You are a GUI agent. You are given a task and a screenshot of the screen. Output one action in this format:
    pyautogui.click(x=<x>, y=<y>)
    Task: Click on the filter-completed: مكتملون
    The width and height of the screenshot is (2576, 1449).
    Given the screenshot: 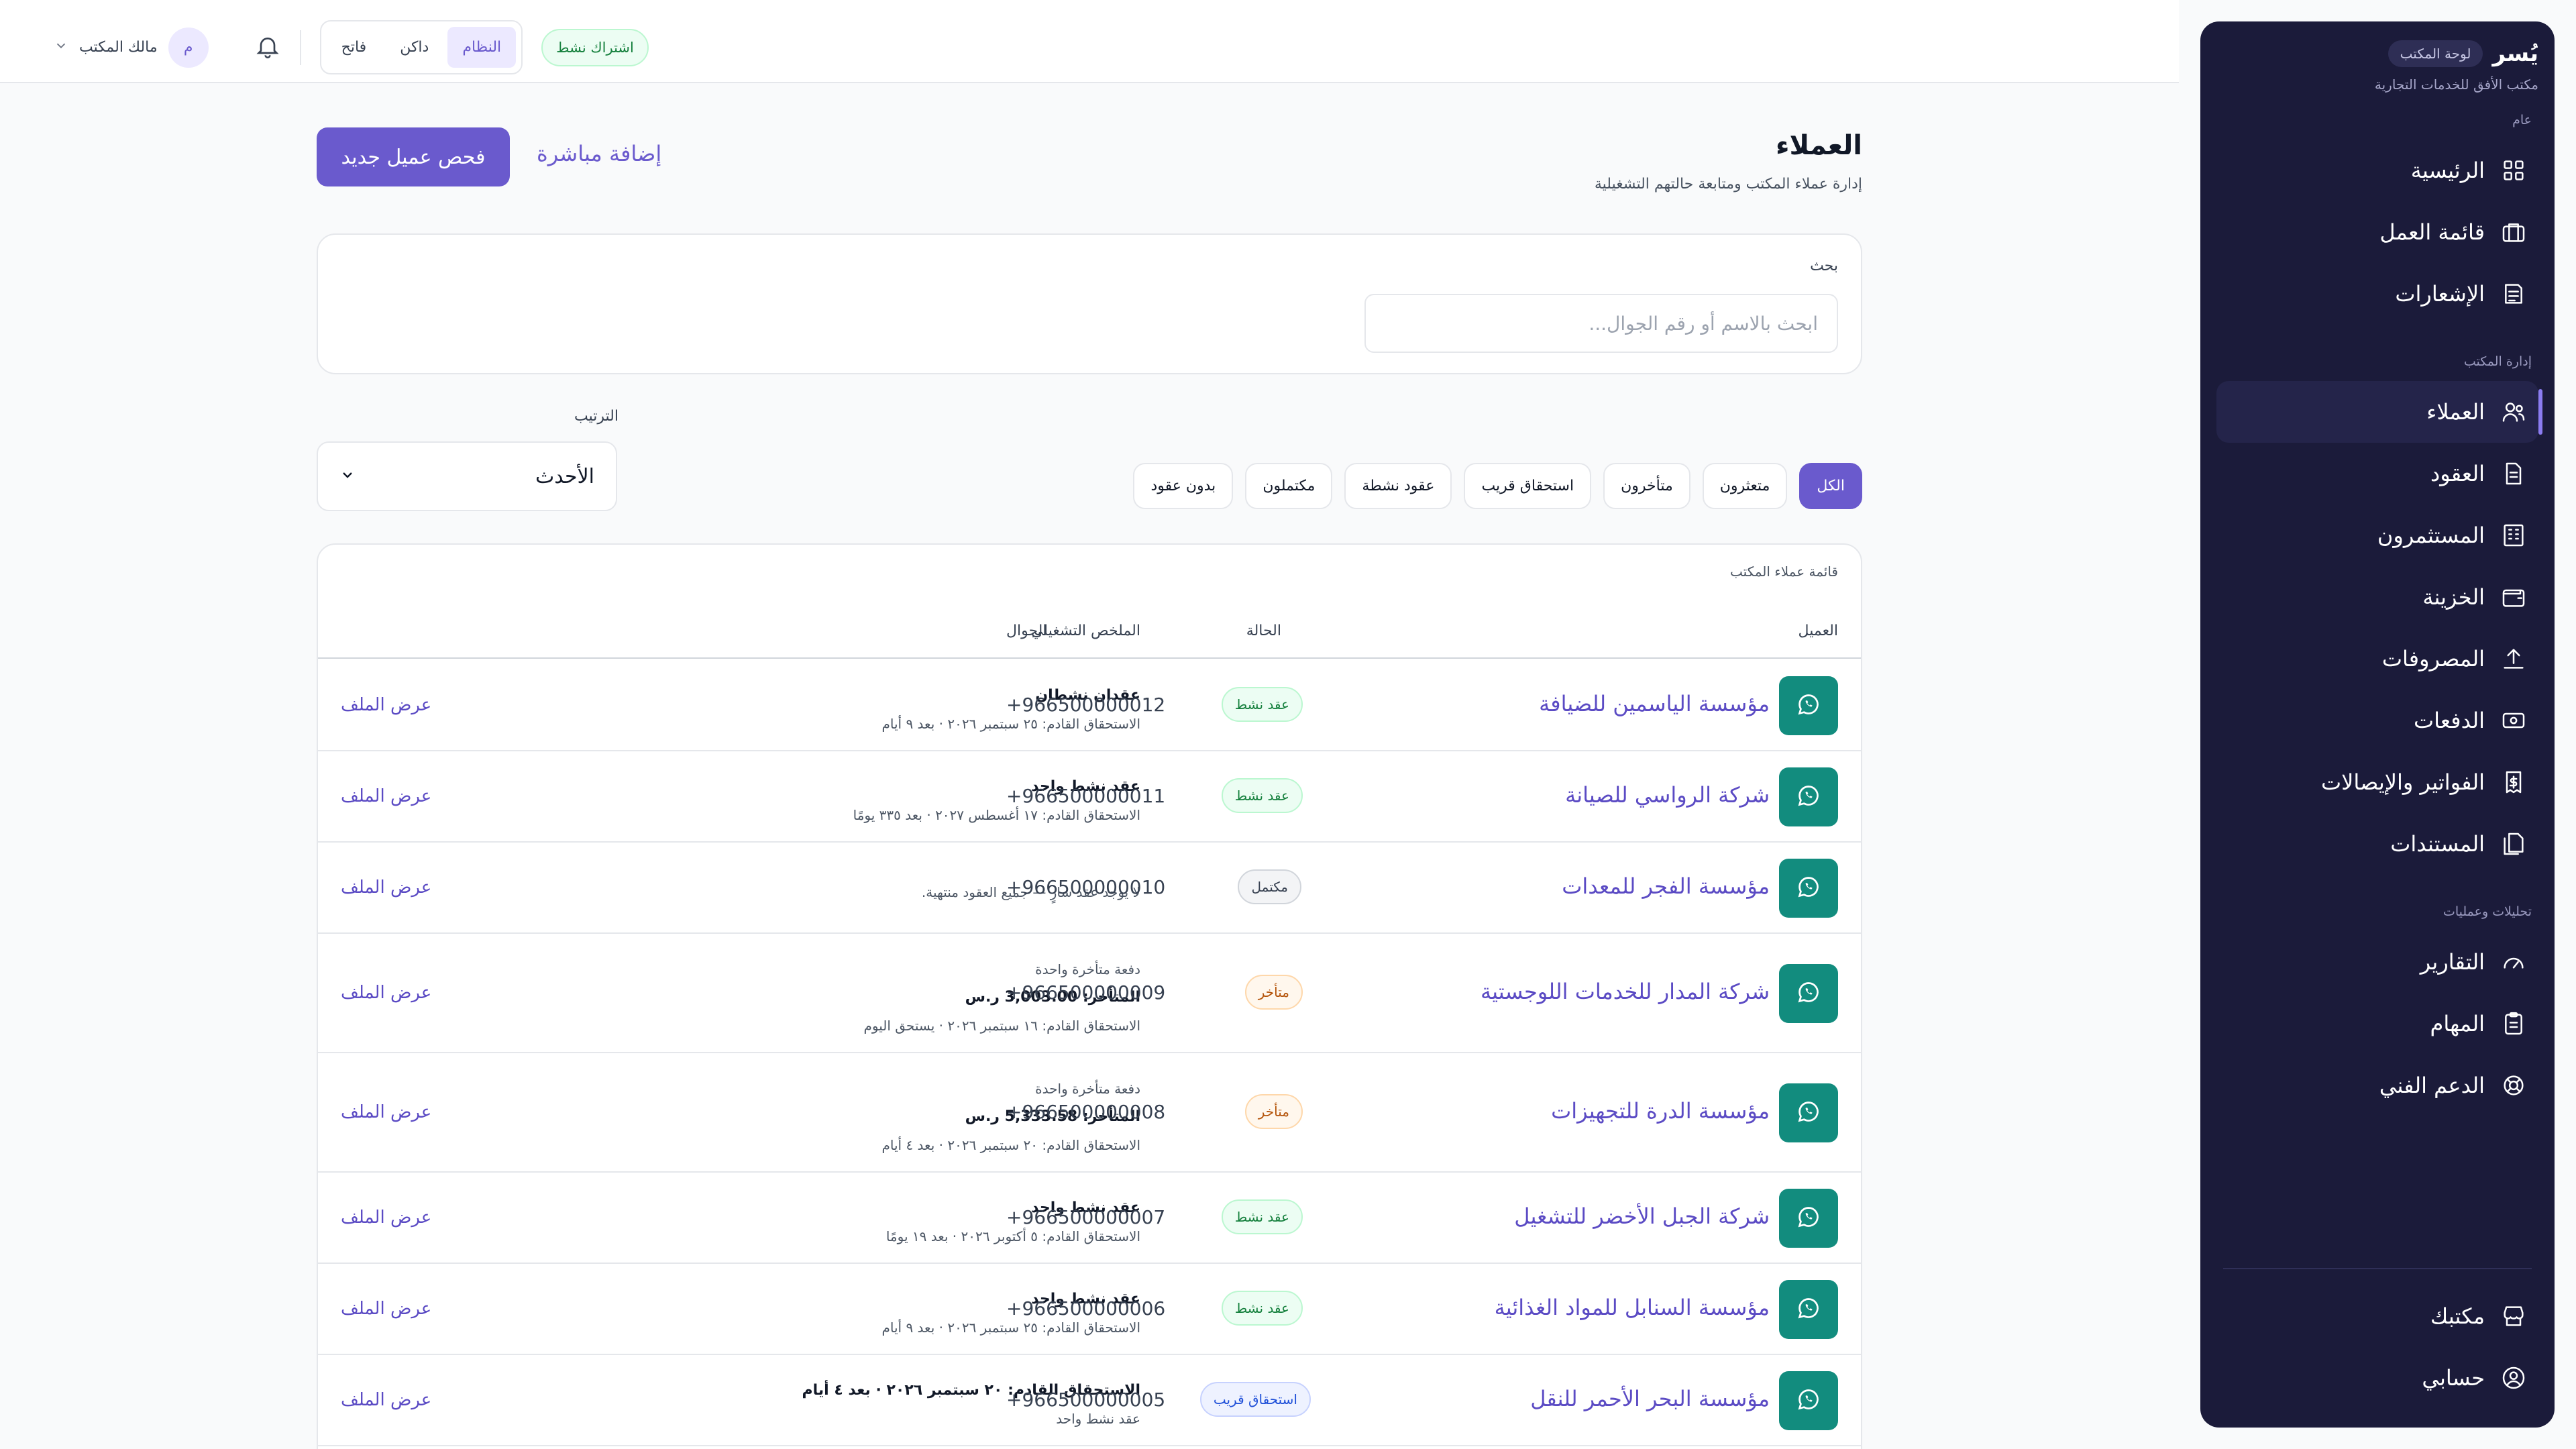 What is the action you would take?
    pyautogui.click(x=1289, y=486)
    